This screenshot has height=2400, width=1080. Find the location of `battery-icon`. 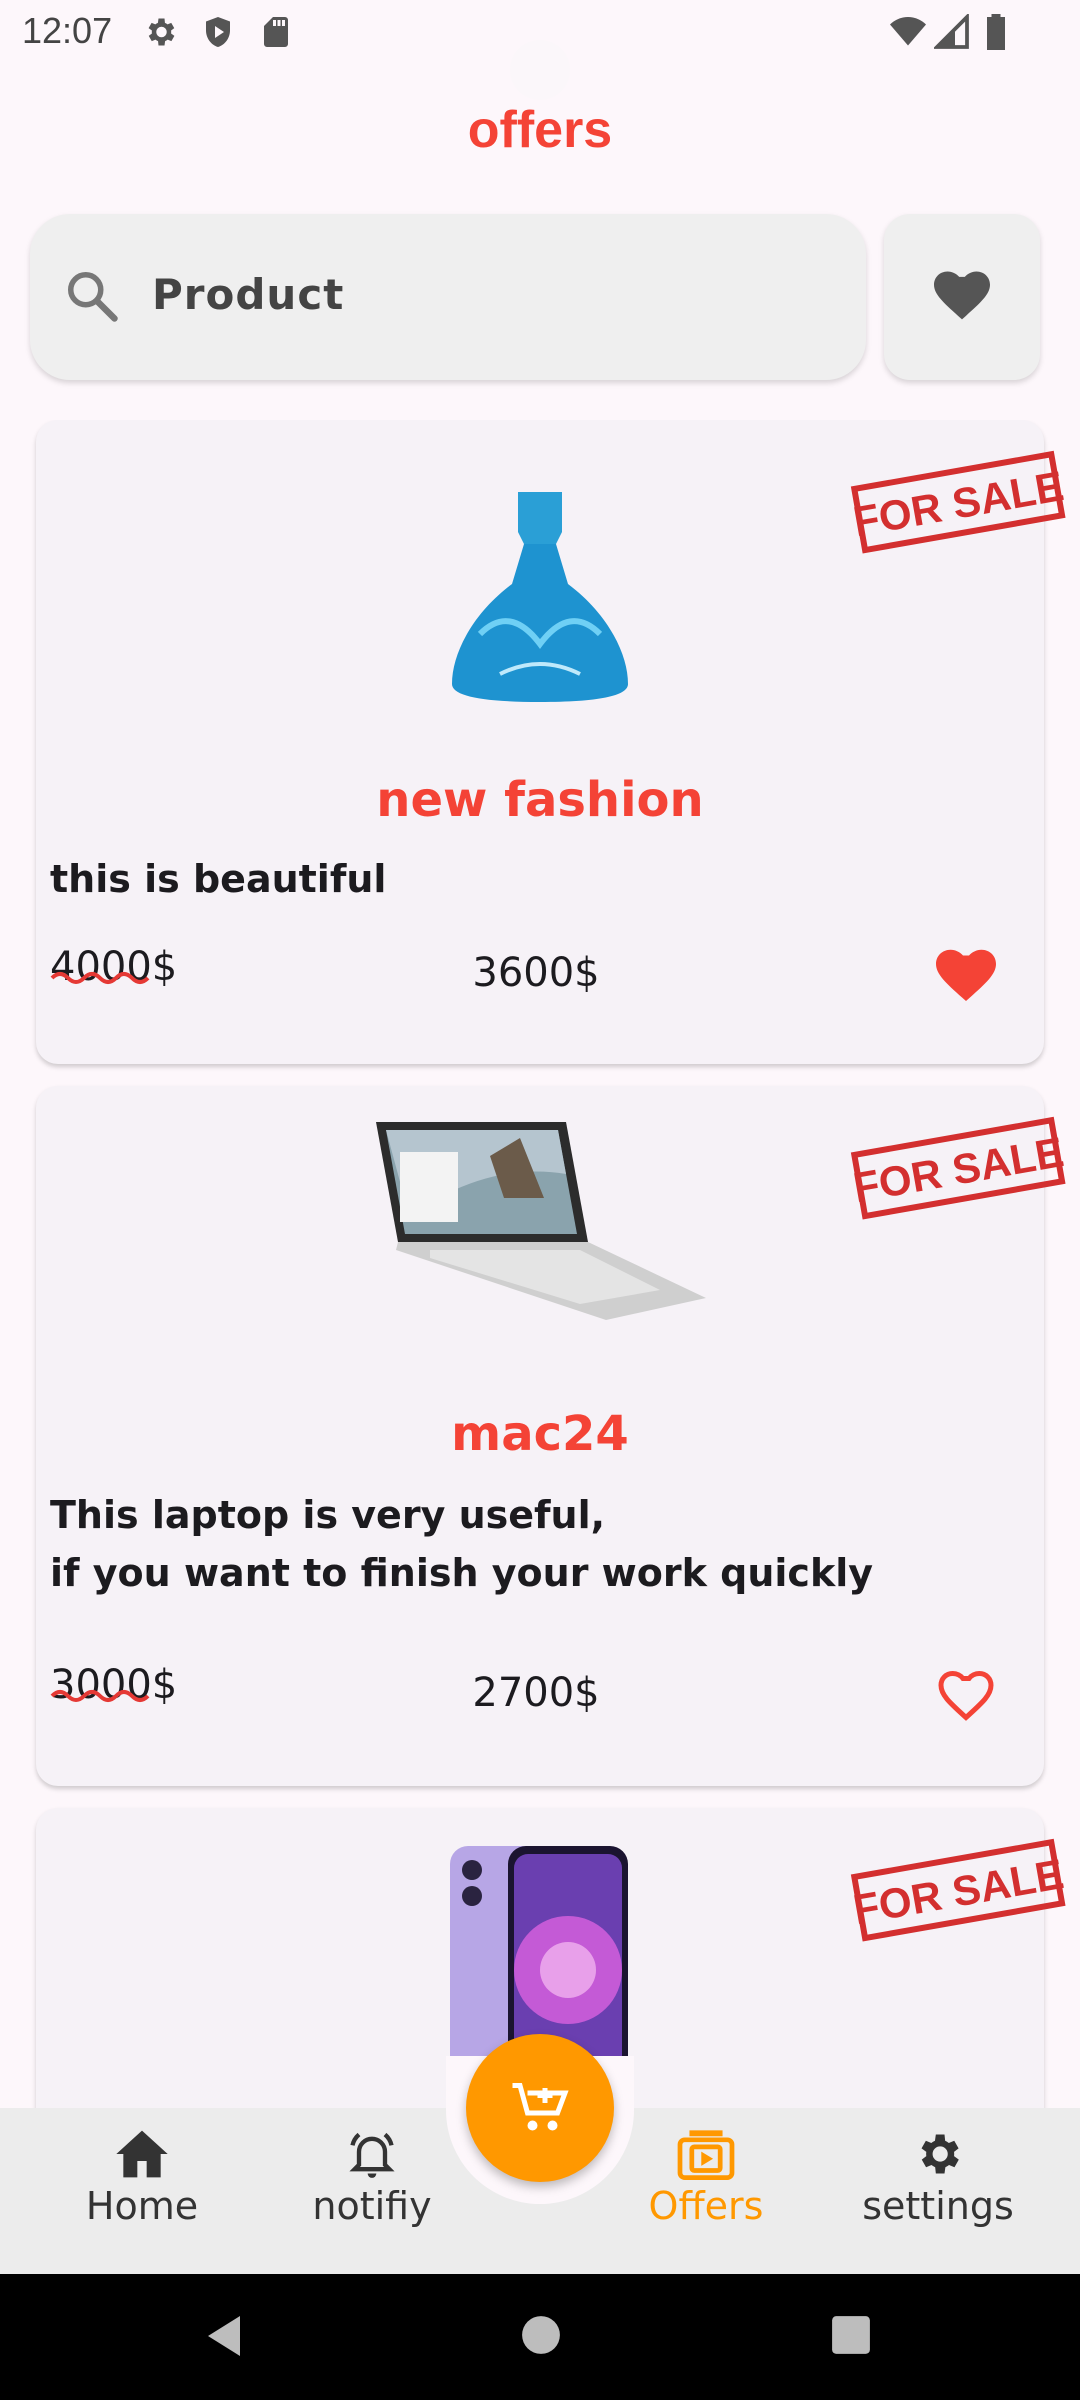

battery-icon is located at coordinates (996, 32).